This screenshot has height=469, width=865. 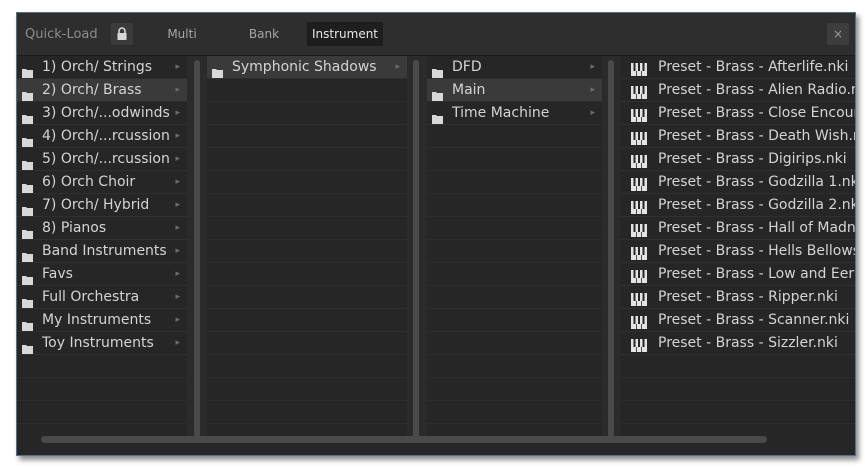 What do you see at coordinates (57, 274) in the screenshot?
I see `folder-label: Favs` at bounding box center [57, 274].